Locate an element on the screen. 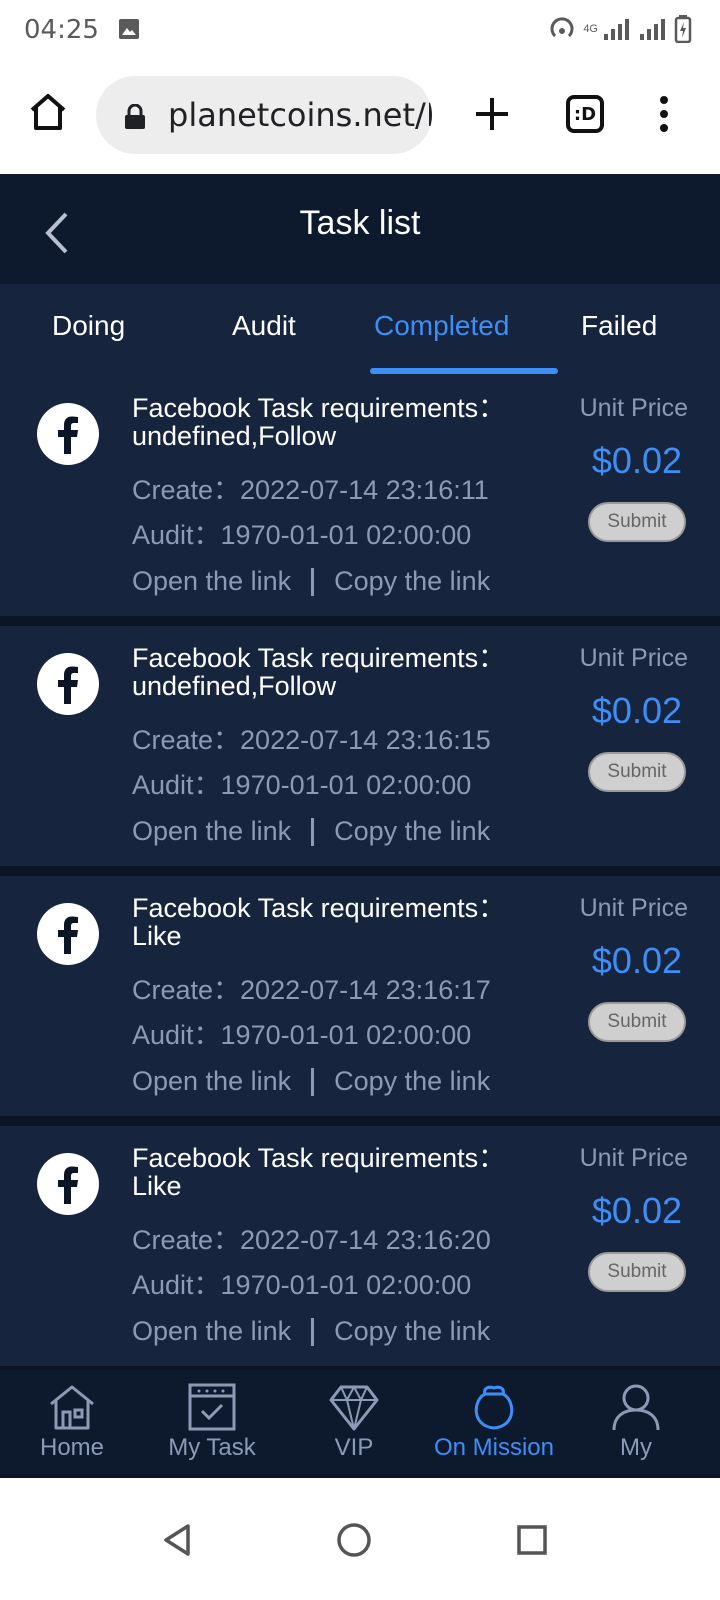 The height and width of the screenshot is (1600, 720). system-navigation-bar is located at coordinates (360, 1539).